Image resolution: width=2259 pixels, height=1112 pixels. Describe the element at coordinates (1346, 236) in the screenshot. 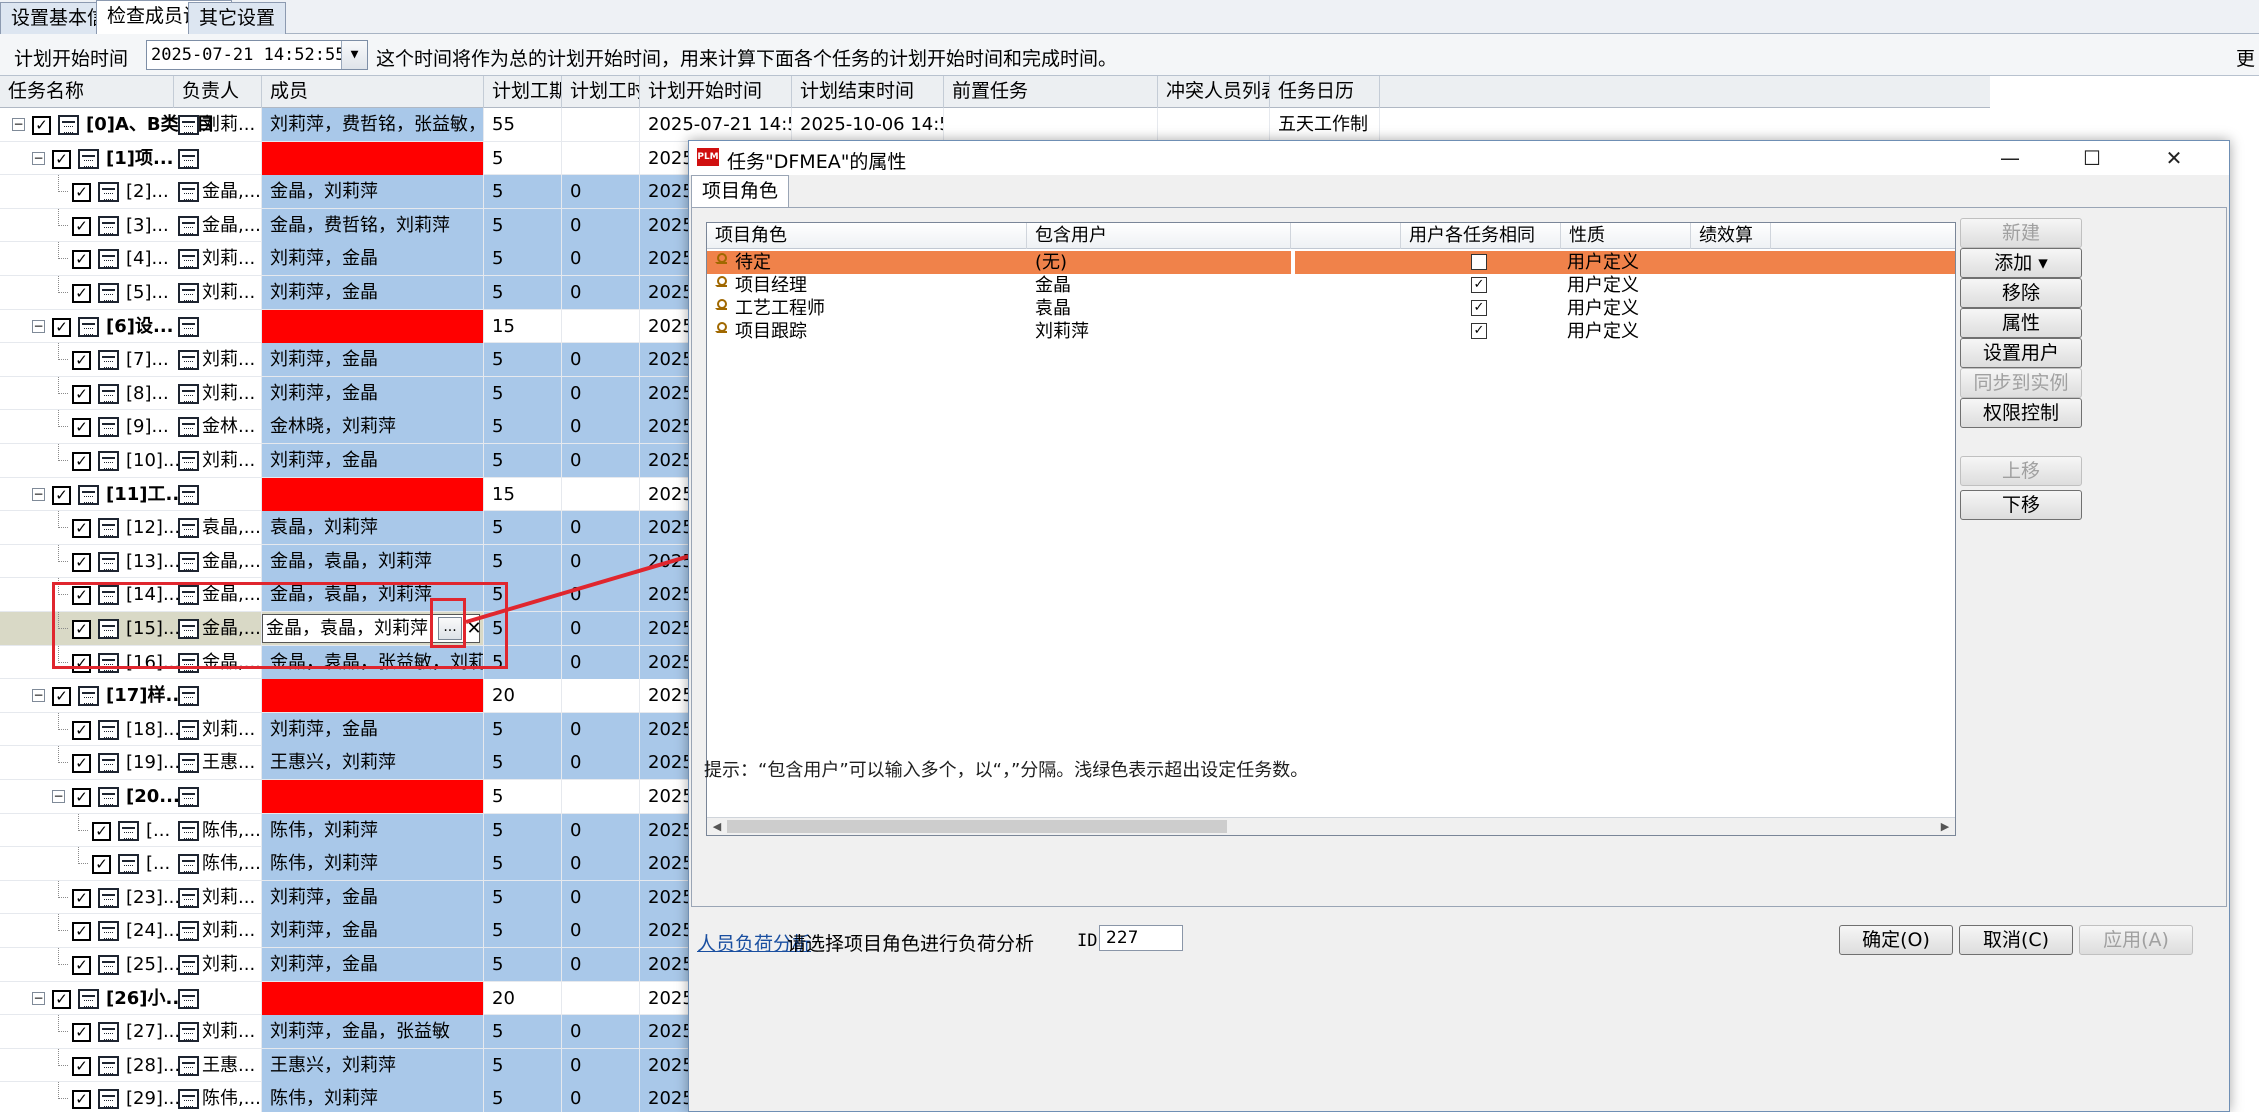

I see `col-blank` at that location.